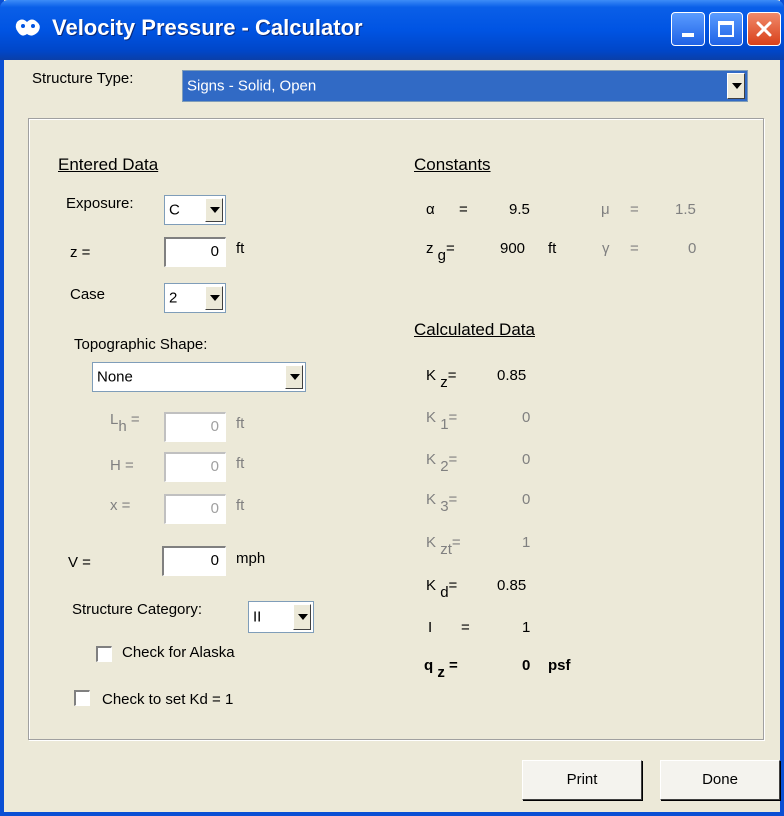  Describe the element at coordinates (257, 617) in the screenshot. I see `structure-category-value: II` at that location.